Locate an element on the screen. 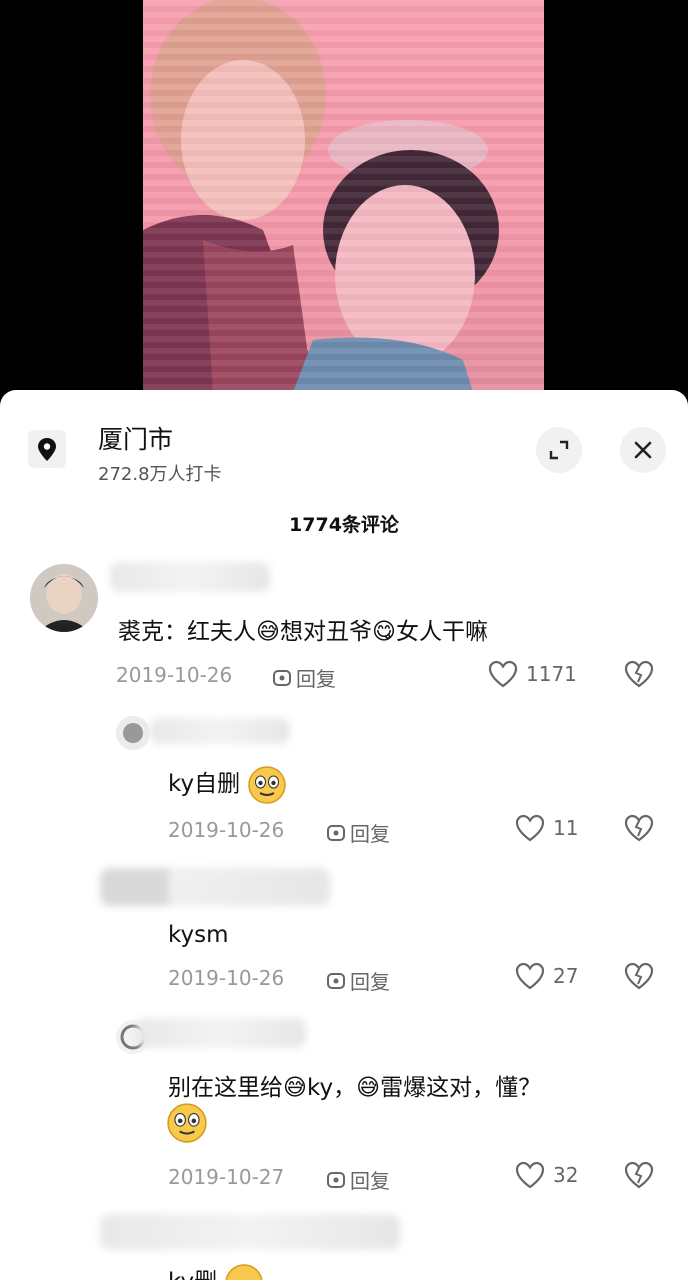  like-count: 27 is located at coordinates (566, 976).